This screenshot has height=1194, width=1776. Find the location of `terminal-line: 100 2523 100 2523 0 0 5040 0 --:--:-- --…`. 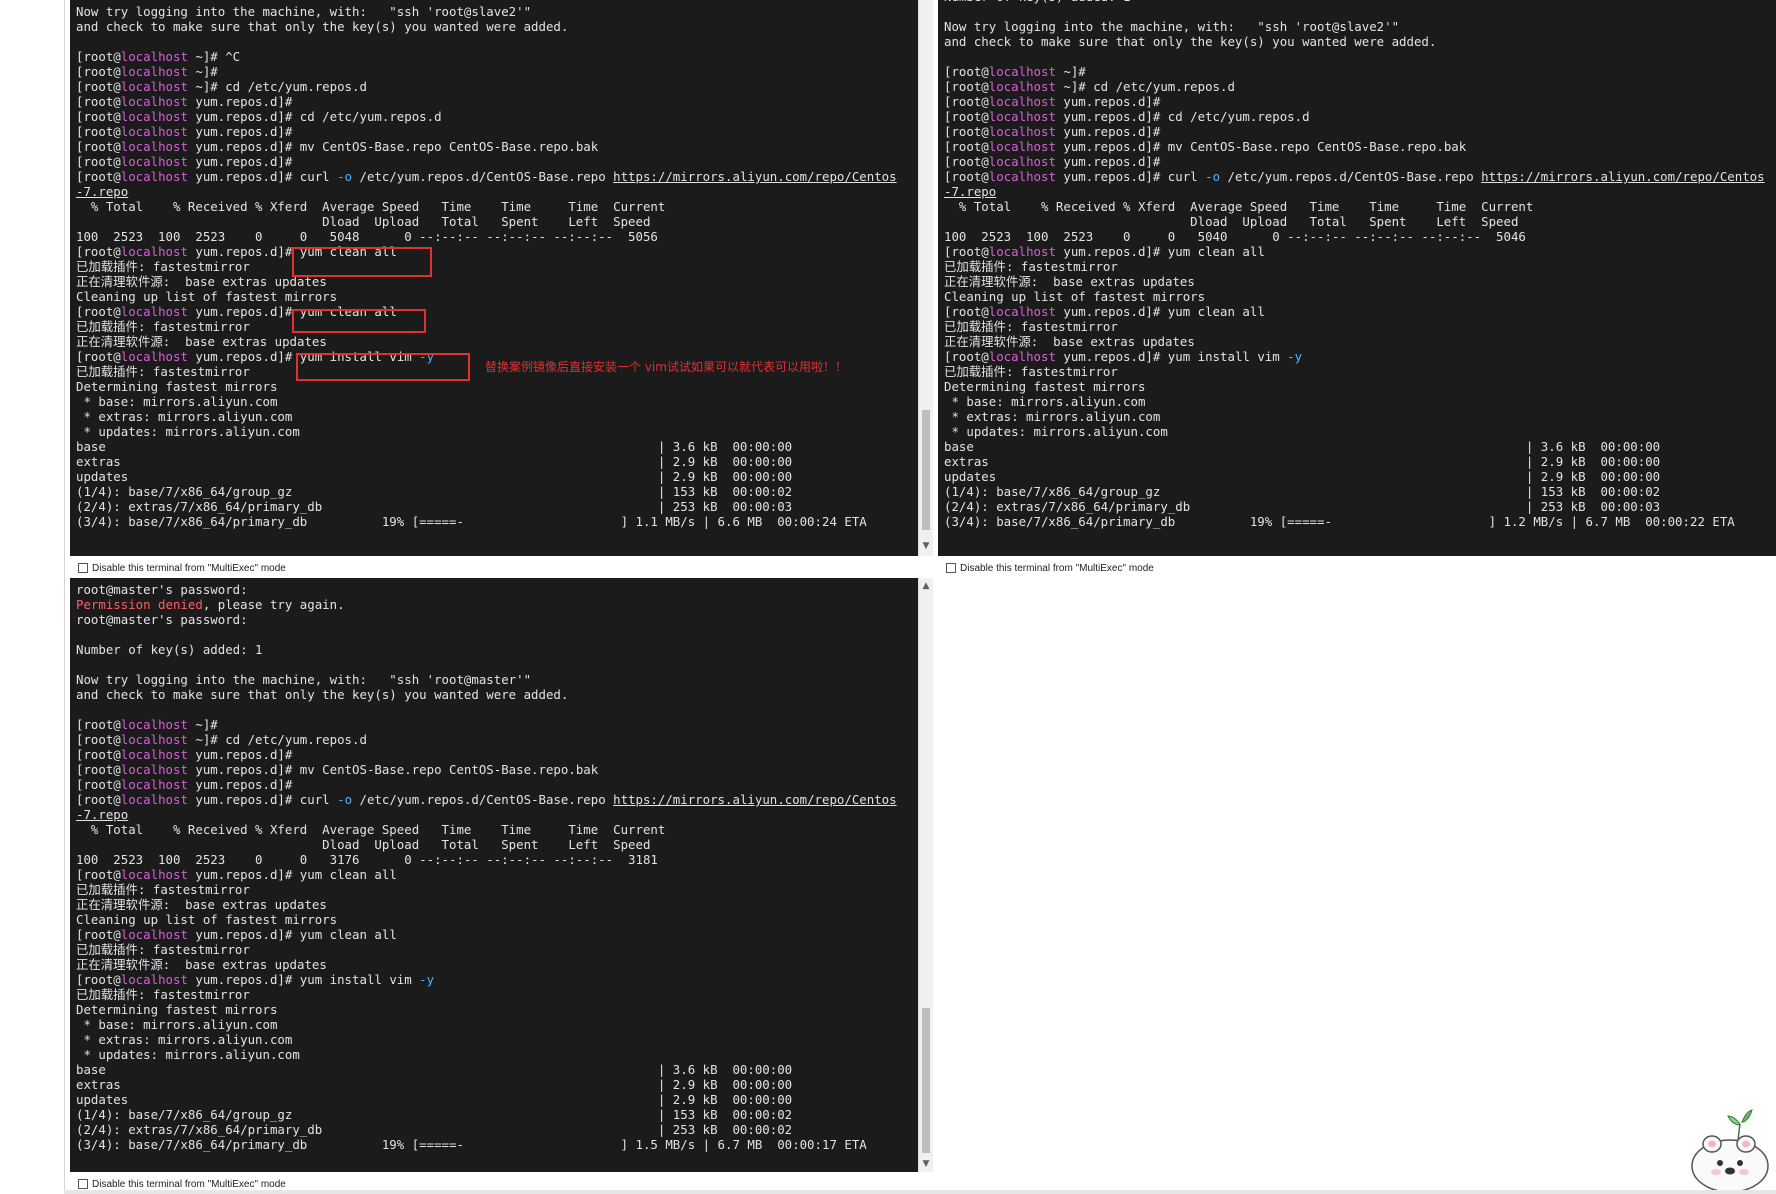

terminal-line: 100 2523 100 2523 0 0 5040 0 --:--:-- --… is located at coordinates (1235, 236).